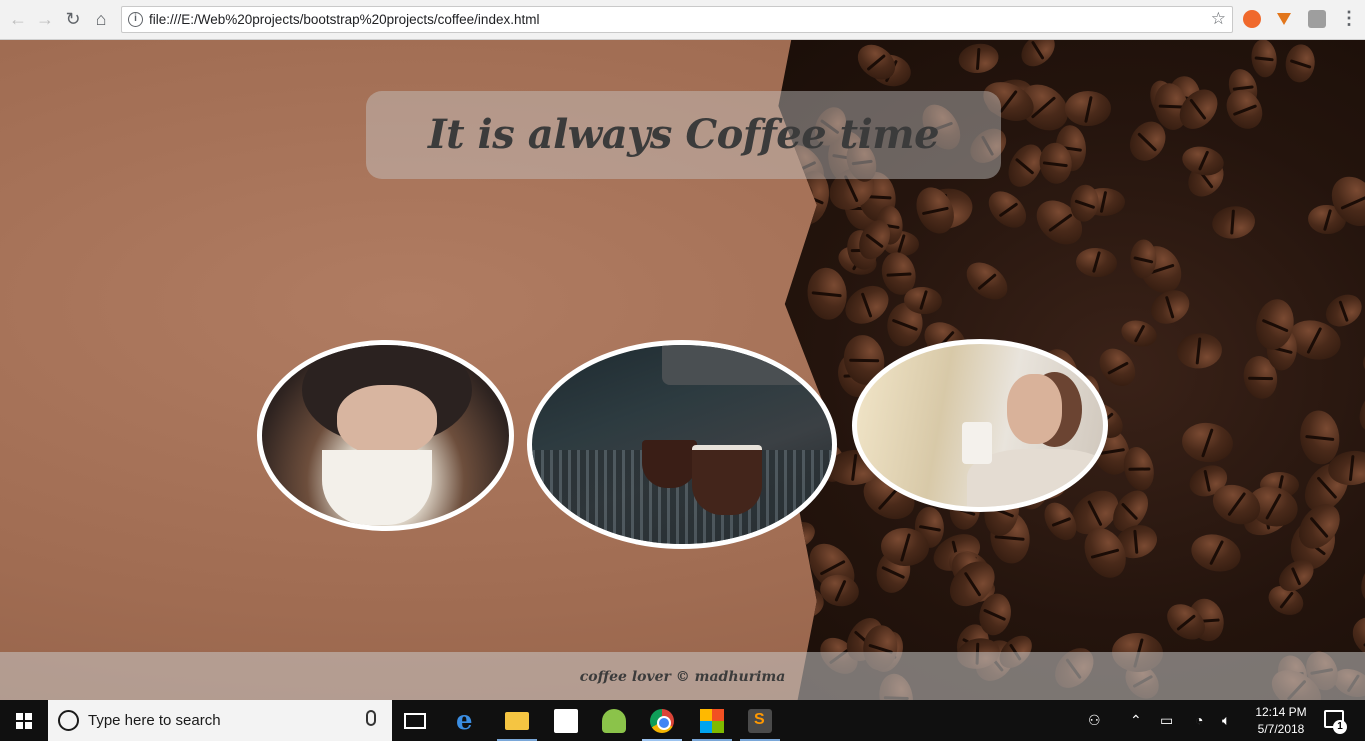 This screenshot has height=741, width=1365. I want to click on windows-logo-icon, so click(24, 721).